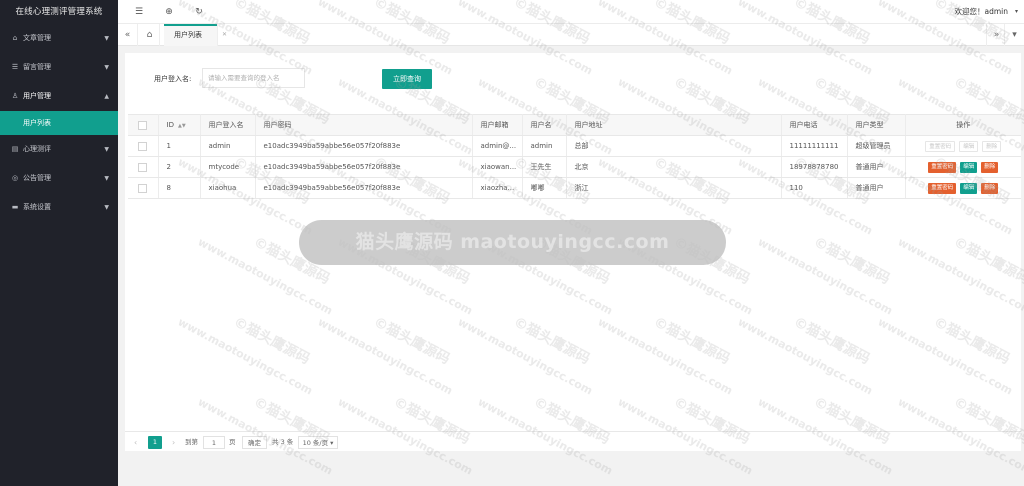  I want to click on sidebar-item-1: ☰ 留言管理 ▼, so click(59, 67).